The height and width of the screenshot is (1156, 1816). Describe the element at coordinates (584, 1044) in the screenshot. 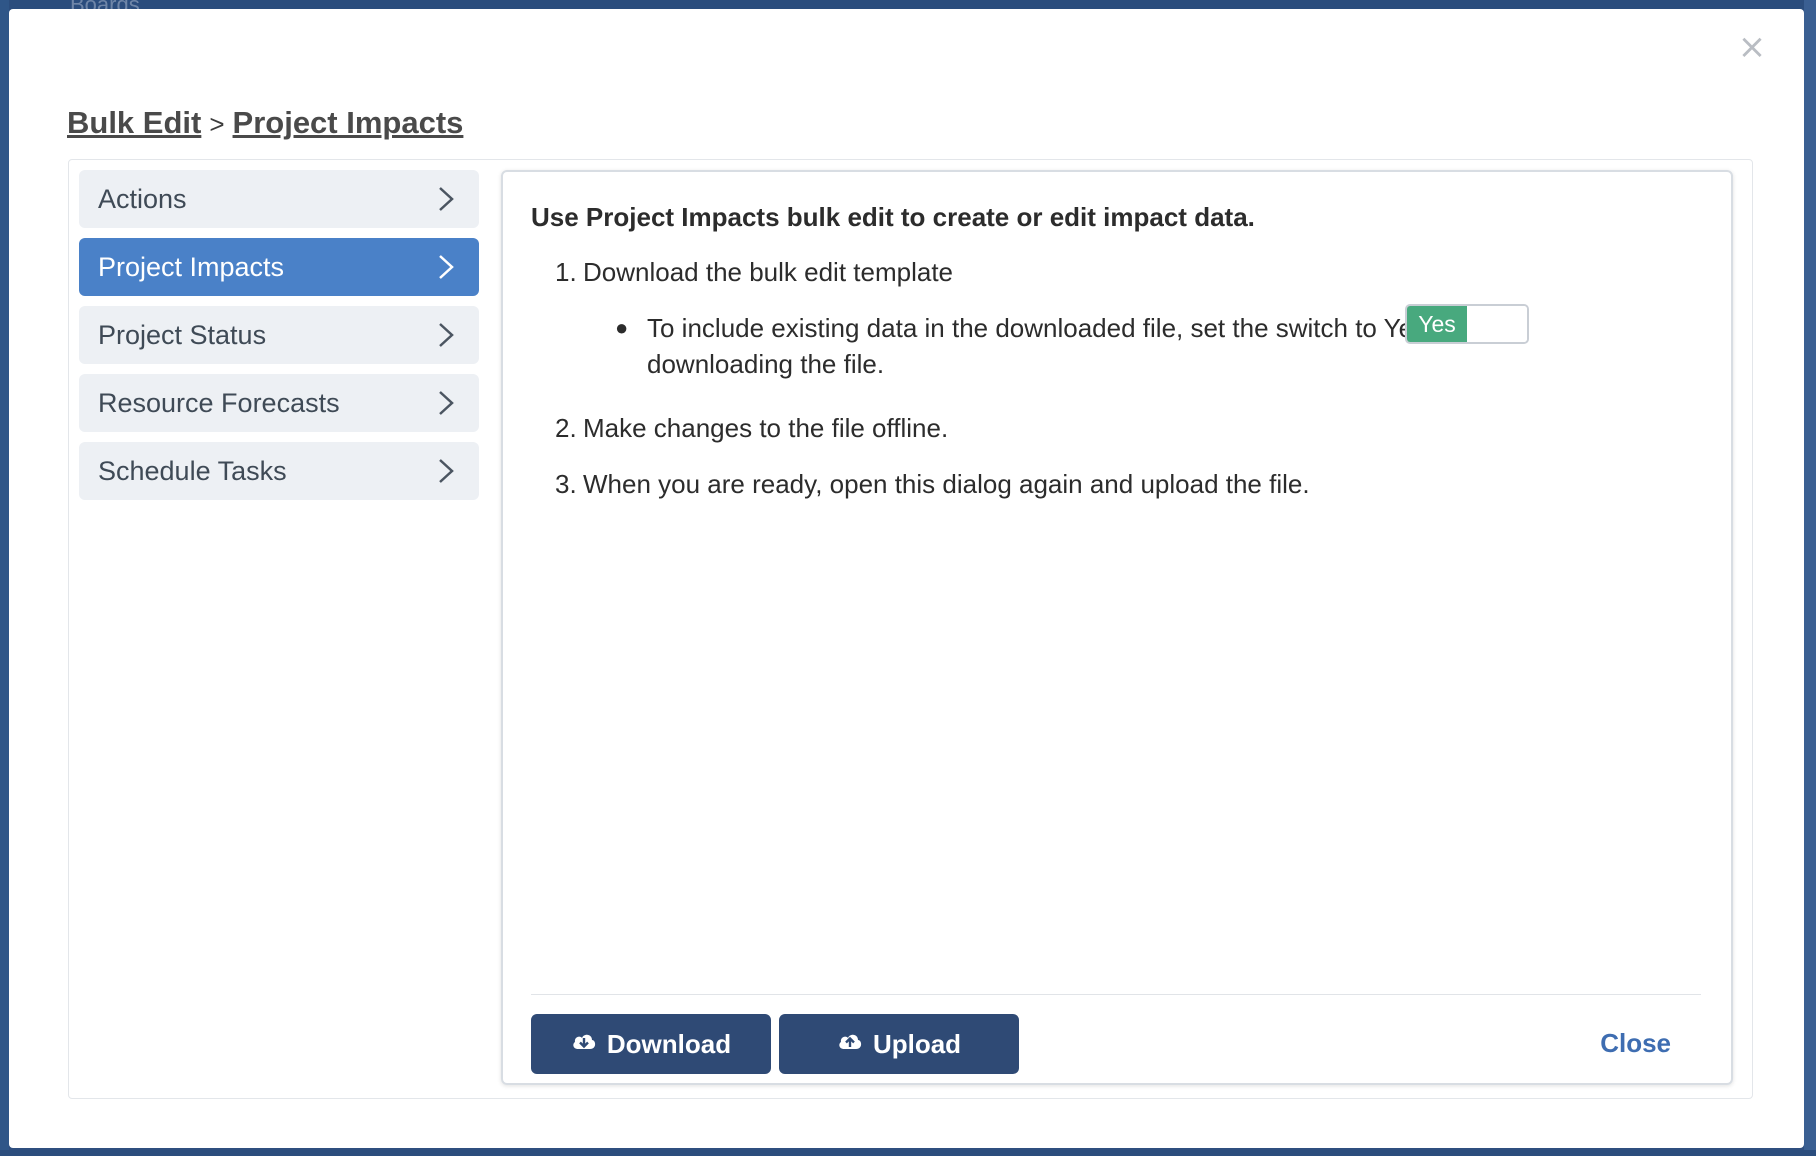

I see `cloud-download-icon` at that location.